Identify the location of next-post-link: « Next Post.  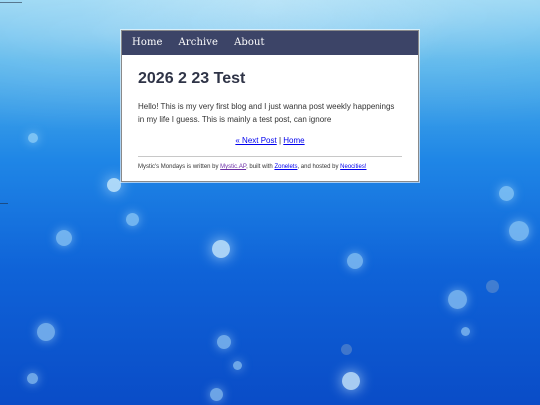
(255, 140).